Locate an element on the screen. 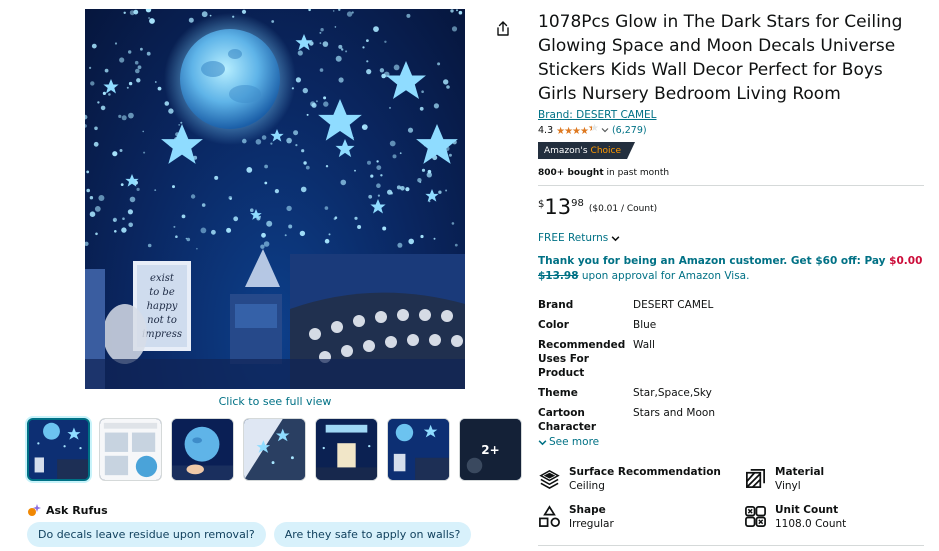 This screenshot has width=939, height=551. price-whole: 13 is located at coordinates (558, 207).